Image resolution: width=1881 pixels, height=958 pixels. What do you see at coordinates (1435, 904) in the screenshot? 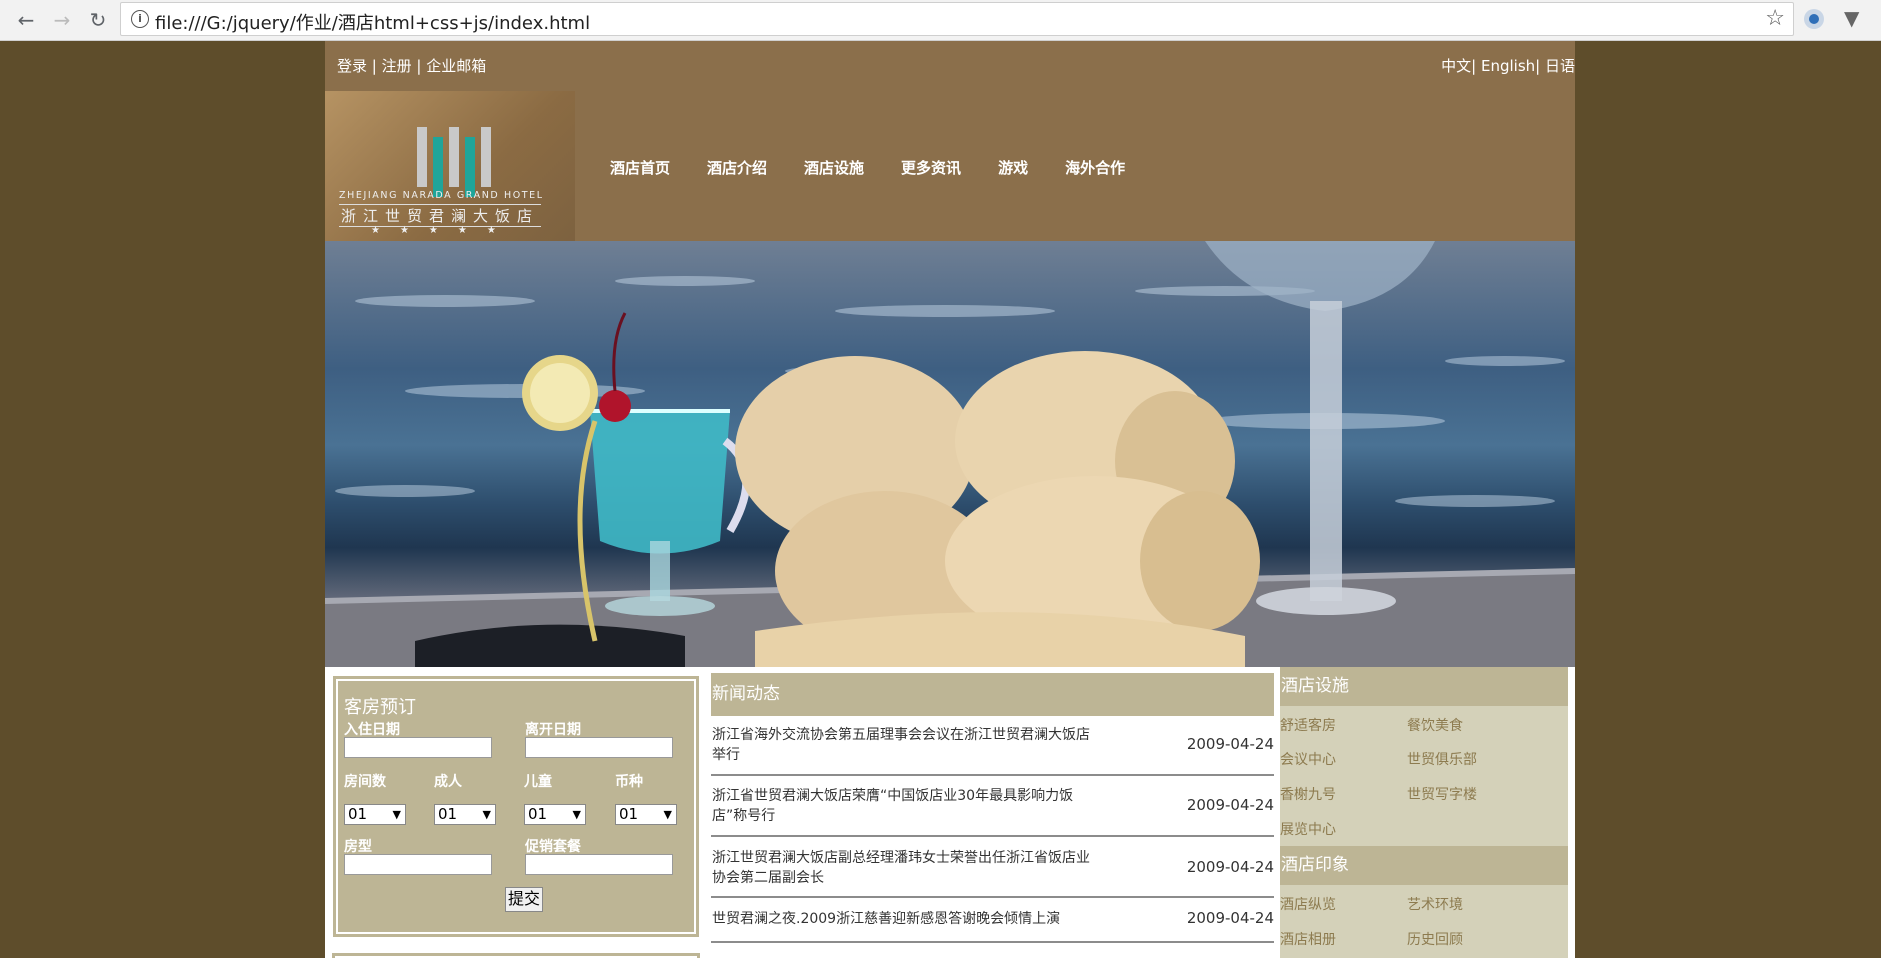
I see `impression-link-art: 艺术环境` at bounding box center [1435, 904].